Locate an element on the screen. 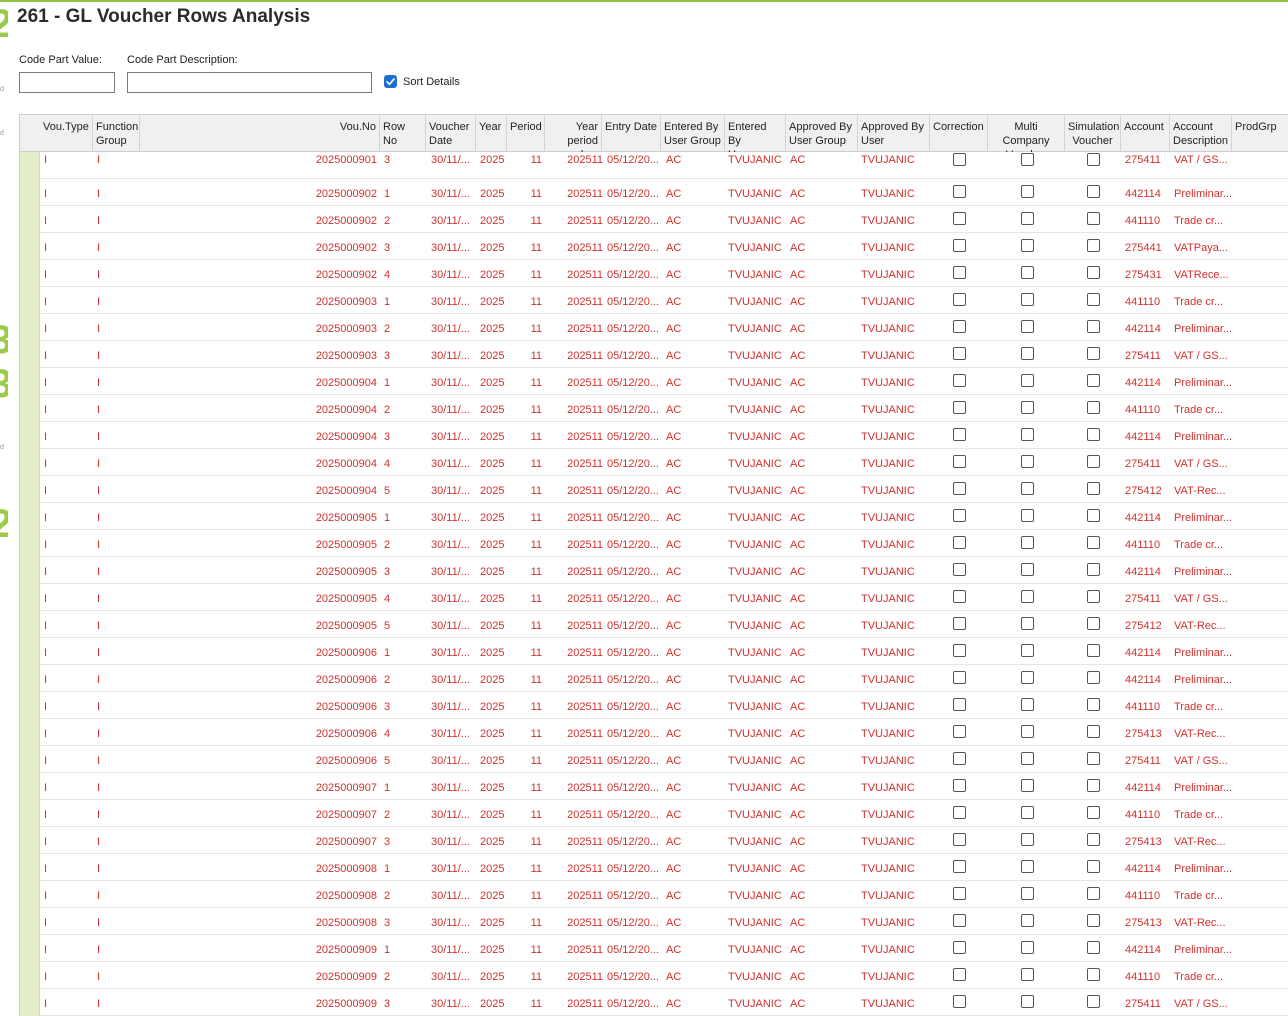 Image resolution: width=1288 pixels, height=1016 pixels. column-header-simulation-voucher: Simulation Voucher is located at coordinates (1093, 133).